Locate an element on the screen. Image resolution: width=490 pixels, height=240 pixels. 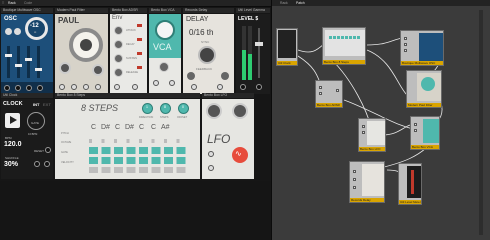
patch-node-paul: Modern Paul Filter is located at coordinates (424, 89).